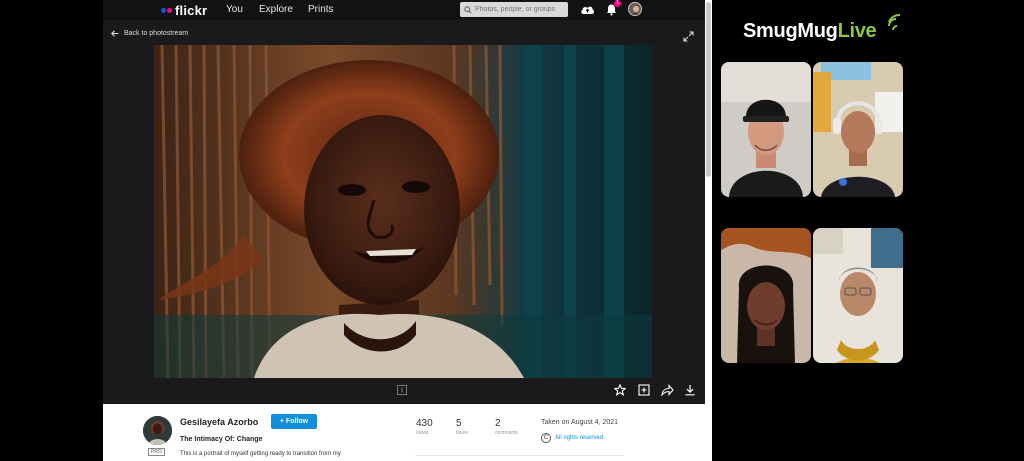 The image size is (1024, 461). Describe the element at coordinates (294, 421) in the screenshot. I see `follow-button: + Follow` at that location.